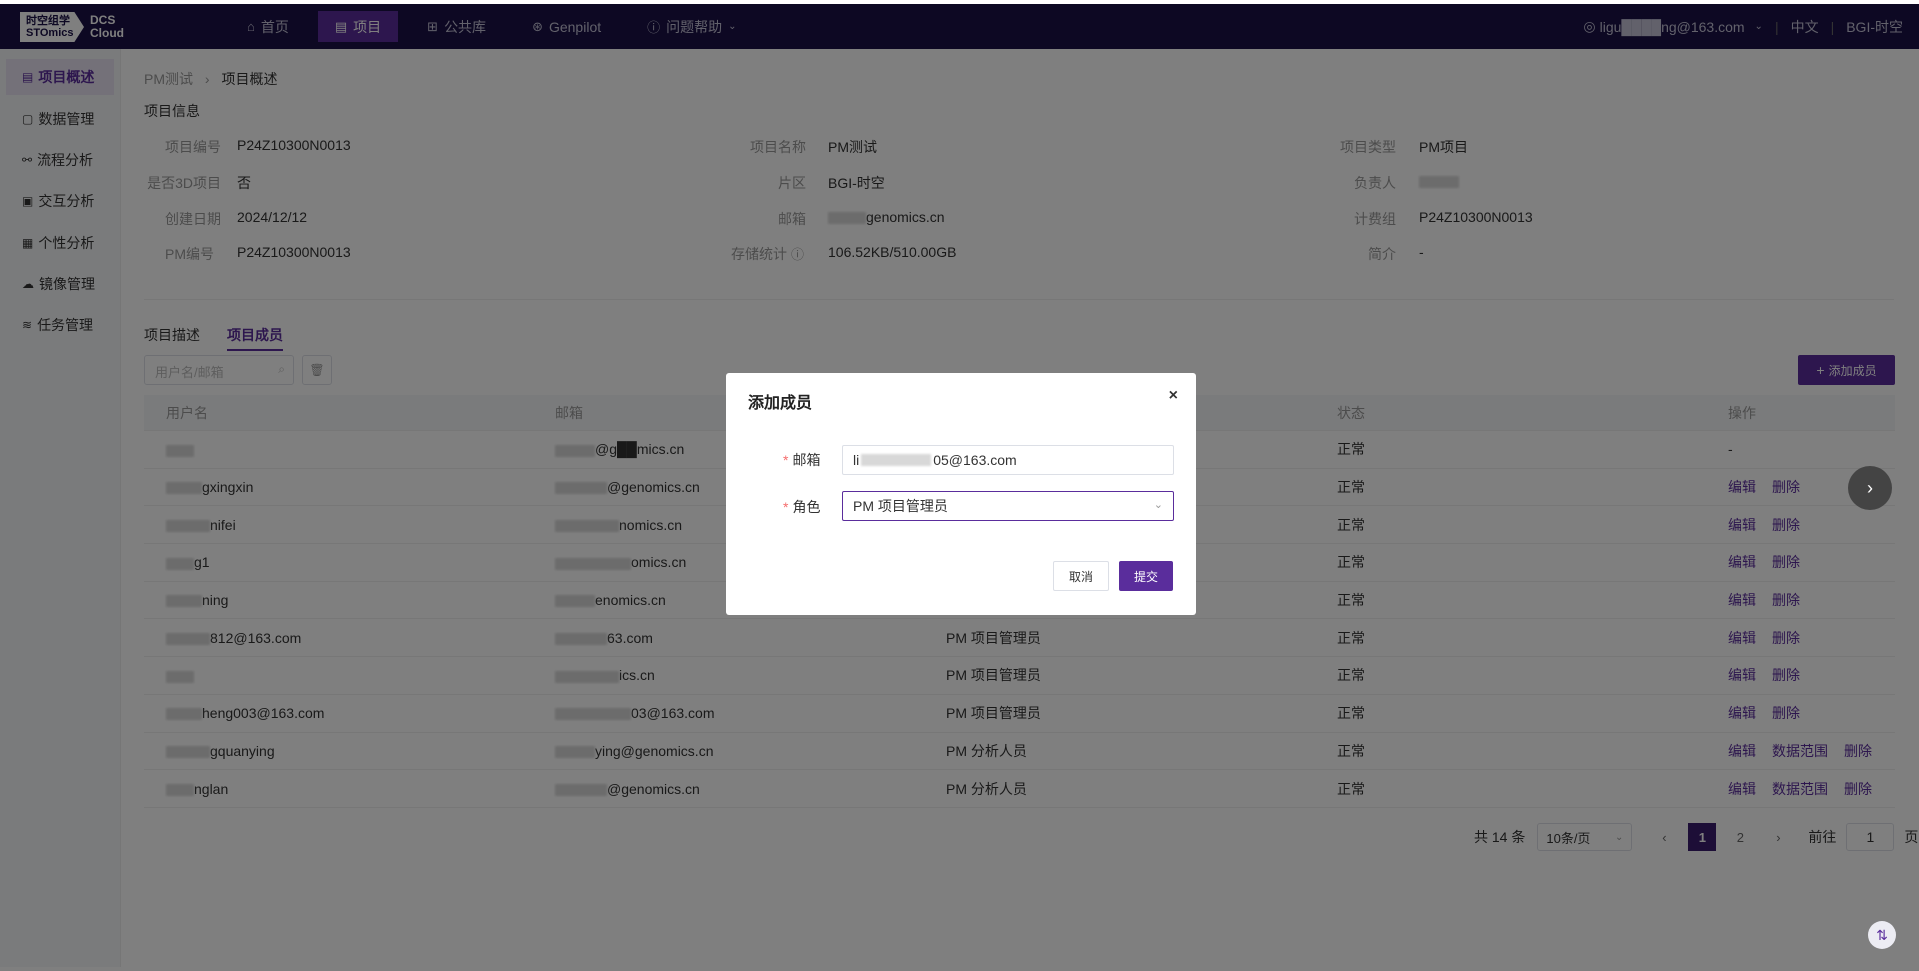  Describe the element at coordinates (896, 460) in the screenshot. I see `redacted-text` at that location.